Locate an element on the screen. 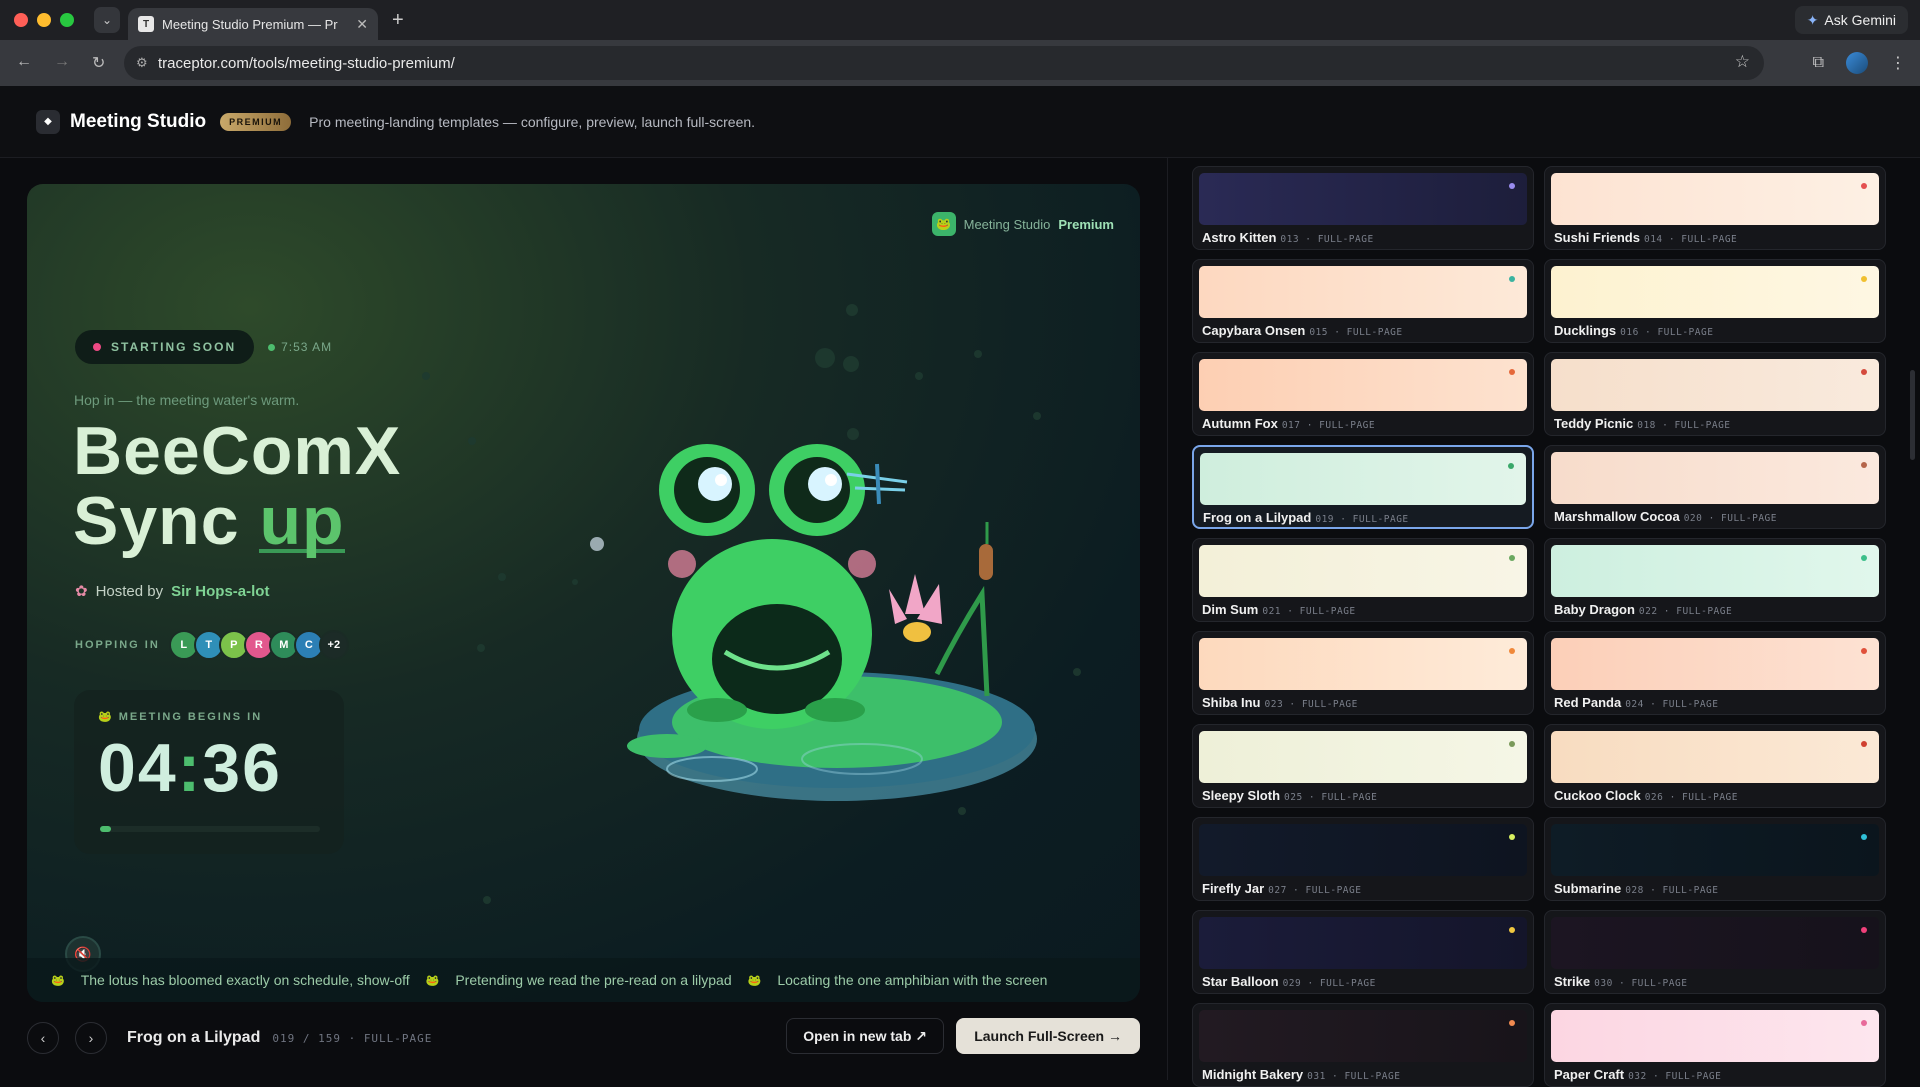 The height and width of the screenshot is (1087, 1920). extensions-icon: ⧉ is located at coordinates (1818, 63).